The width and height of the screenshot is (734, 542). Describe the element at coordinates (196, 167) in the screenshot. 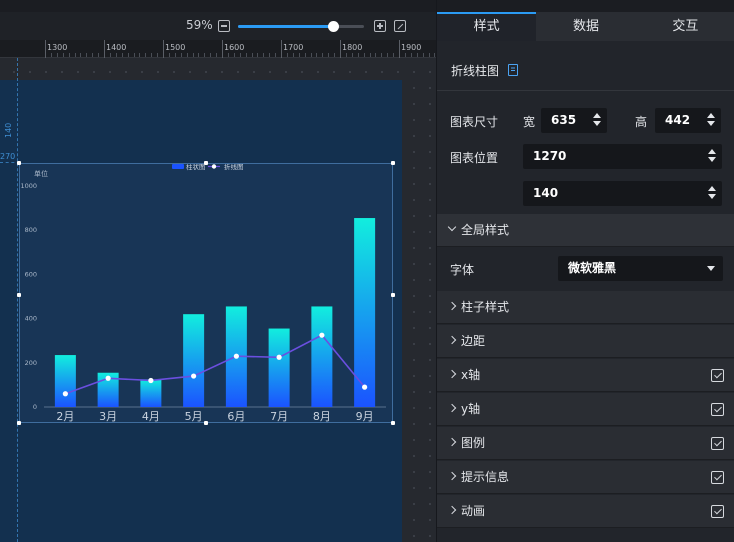

I see `legend-entry: 柱状图` at that location.